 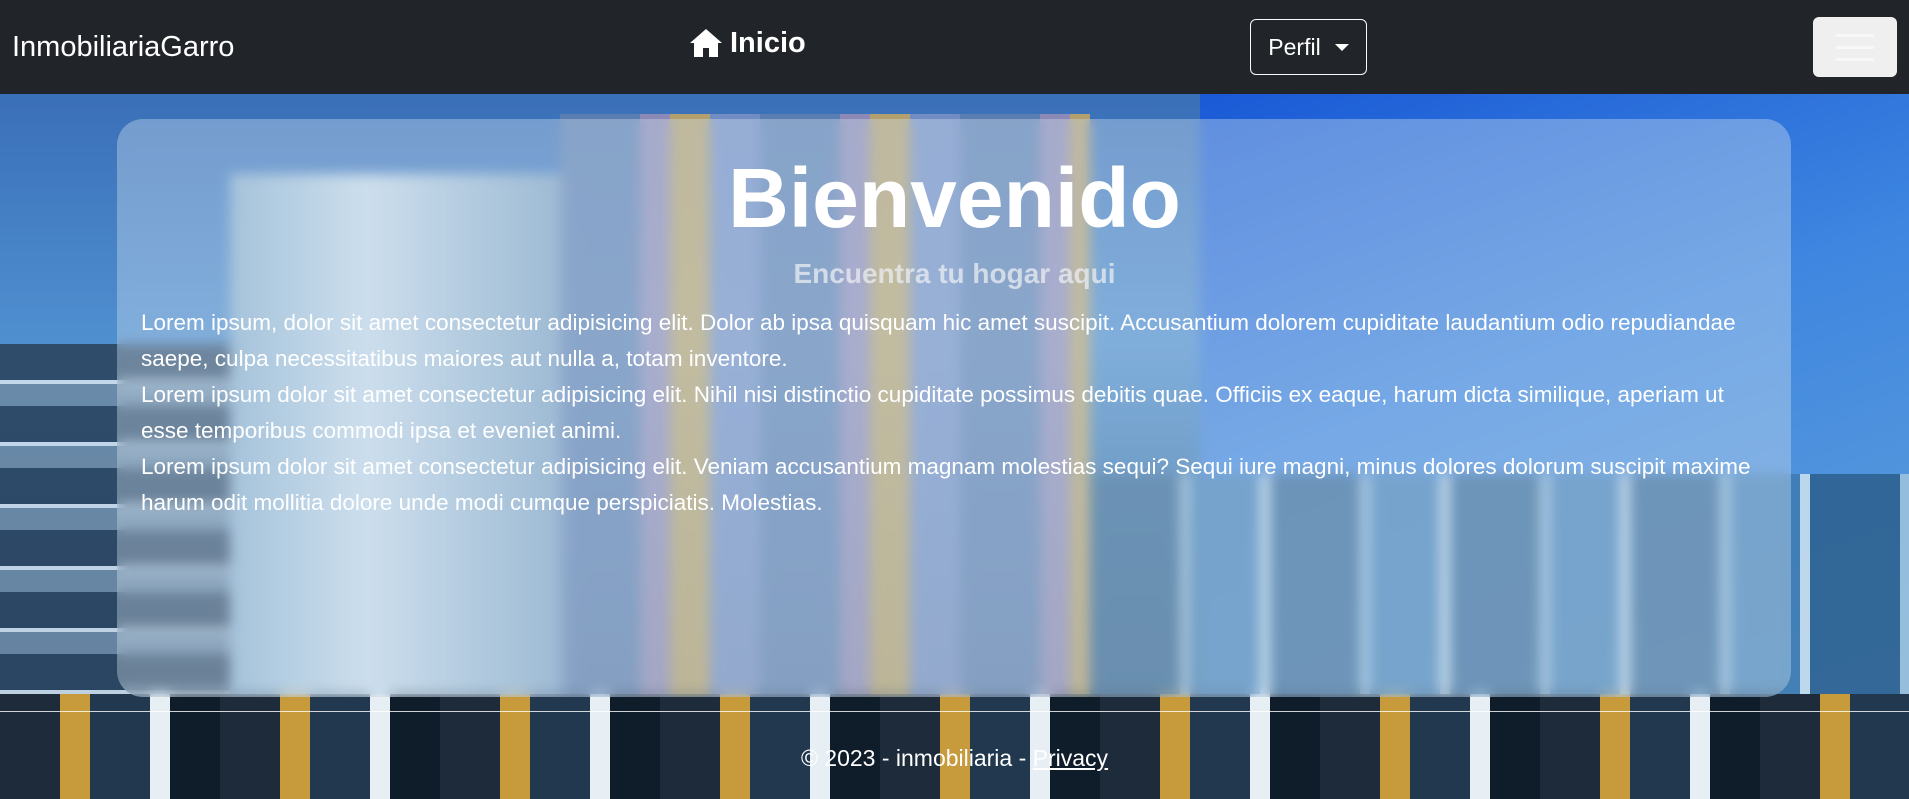 I want to click on nav-link-home-label: Inicio, so click(x=768, y=42).